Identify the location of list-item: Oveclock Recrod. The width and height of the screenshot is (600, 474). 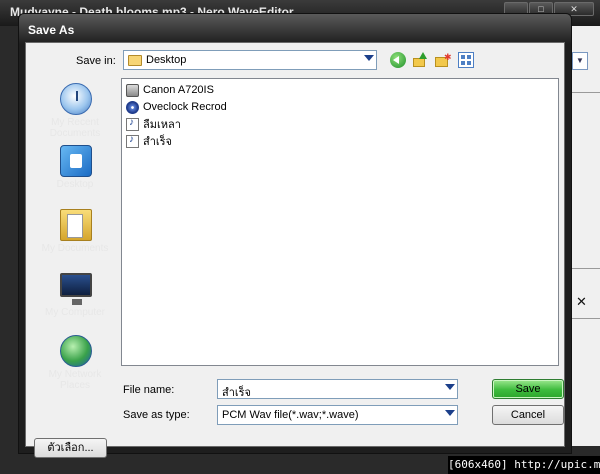
(176, 107).